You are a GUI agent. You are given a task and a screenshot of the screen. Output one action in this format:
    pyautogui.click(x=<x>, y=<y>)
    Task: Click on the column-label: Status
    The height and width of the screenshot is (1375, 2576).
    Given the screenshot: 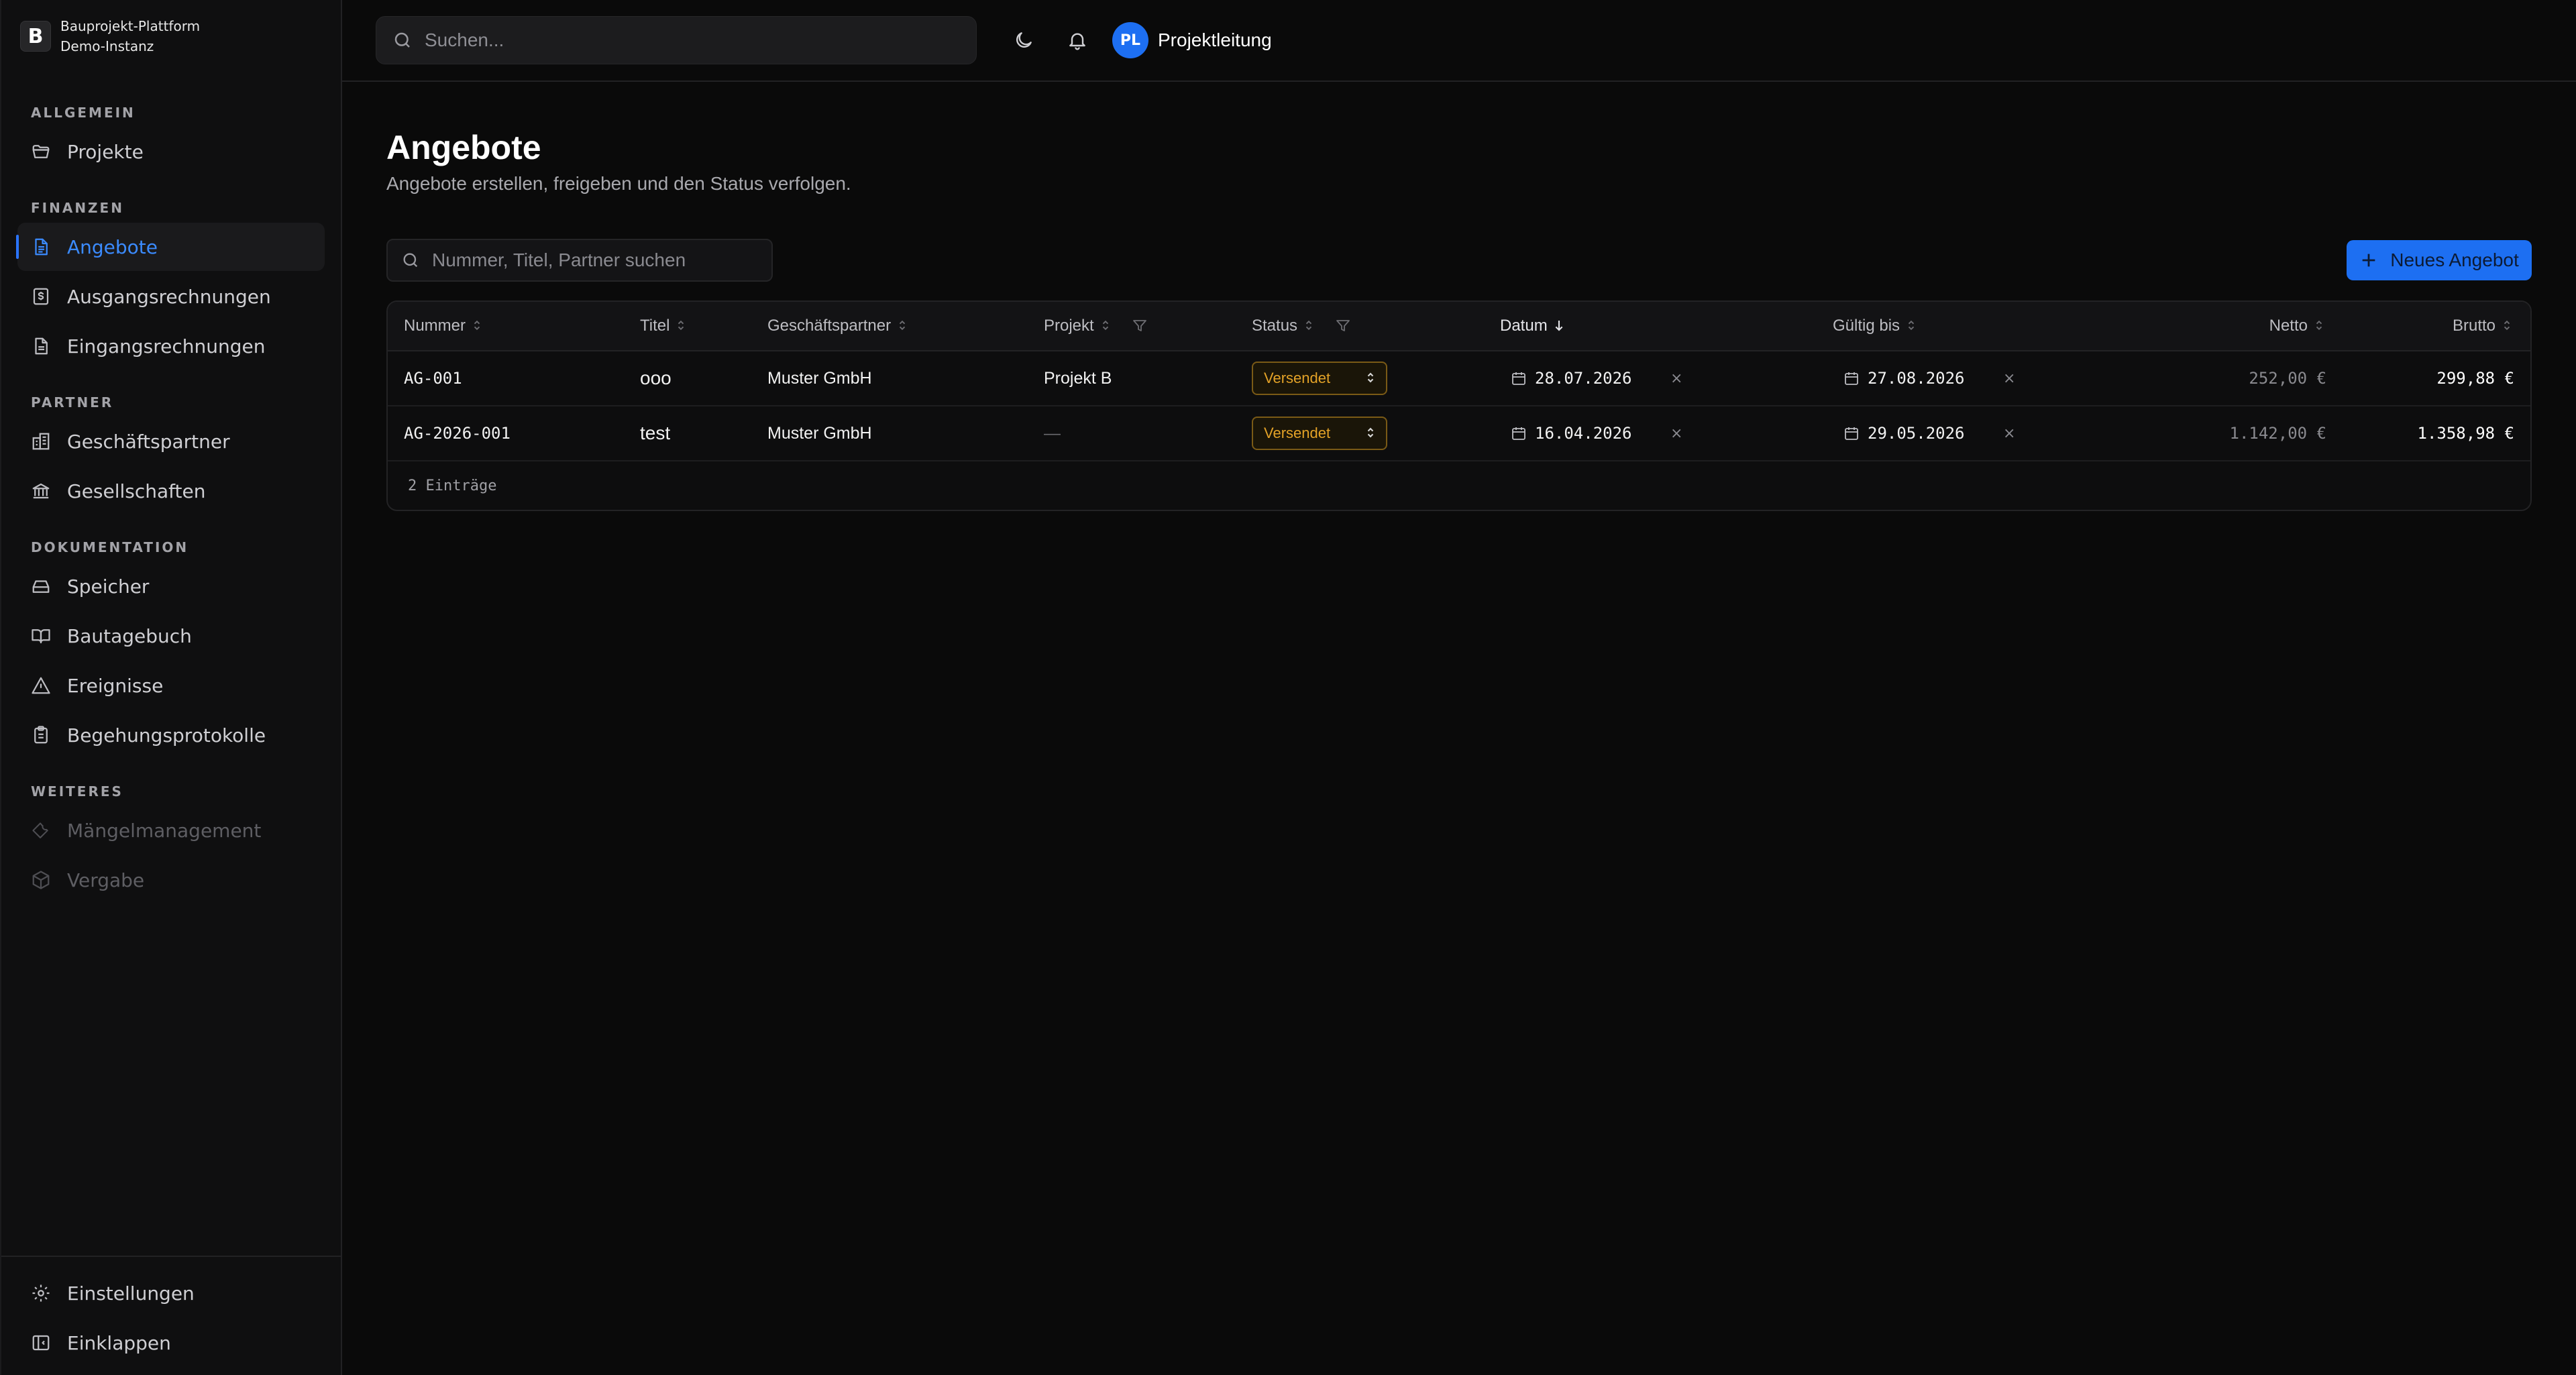 What is the action you would take?
    pyautogui.click(x=1275, y=326)
    